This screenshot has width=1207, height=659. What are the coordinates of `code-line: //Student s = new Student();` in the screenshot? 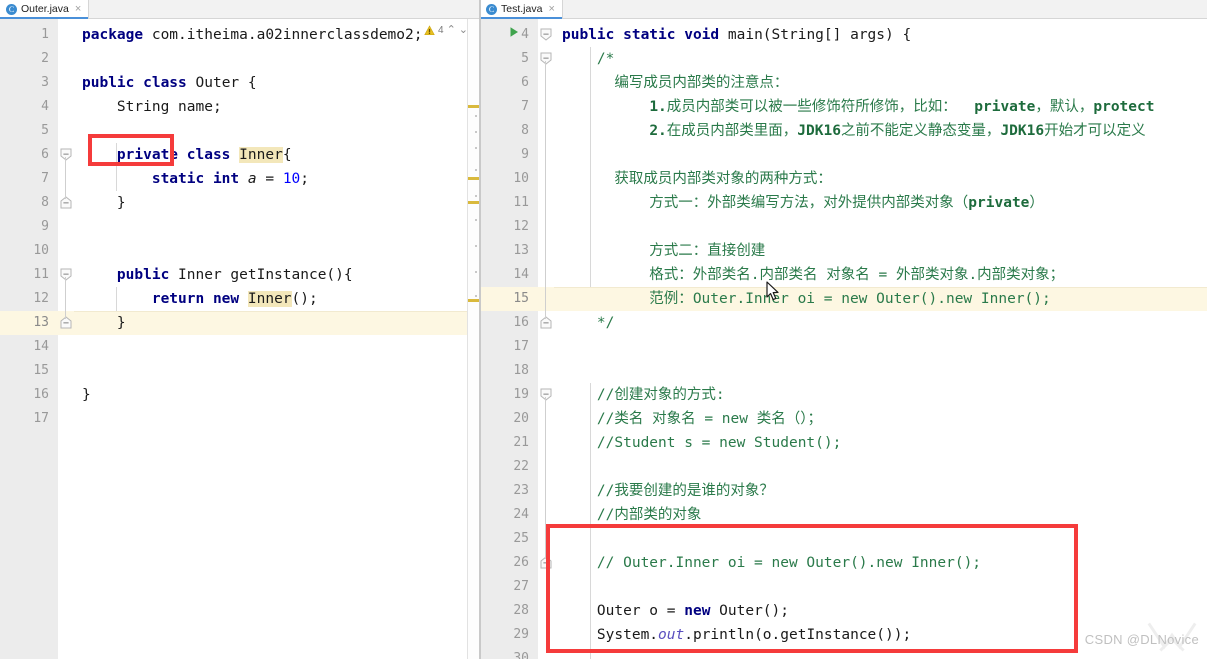 It's located at (880, 443).